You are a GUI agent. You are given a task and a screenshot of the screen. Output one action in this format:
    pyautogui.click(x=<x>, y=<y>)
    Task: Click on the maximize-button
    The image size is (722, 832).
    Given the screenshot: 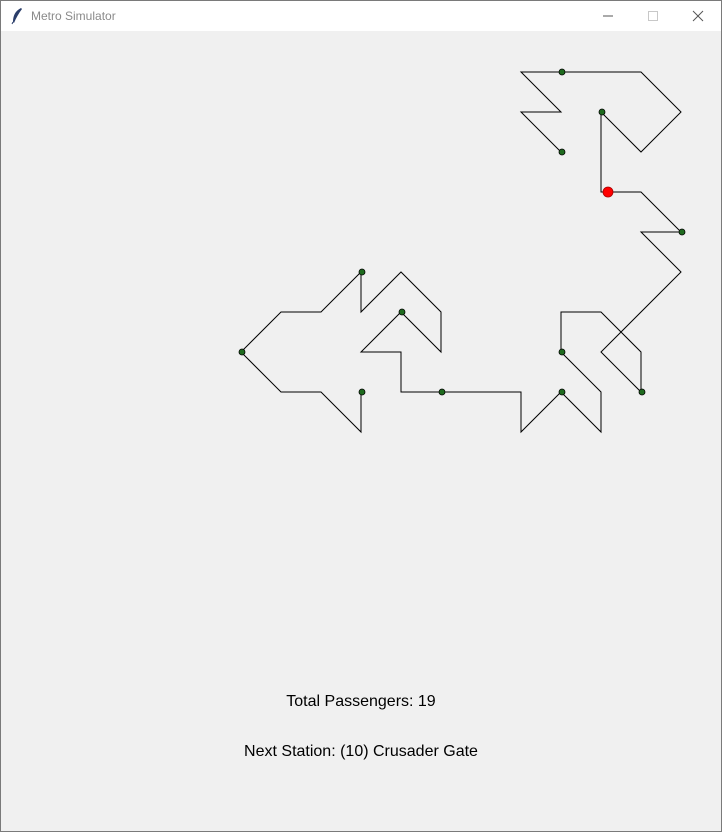 What is the action you would take?
    pyautogui.click(x=653, y=16)
    